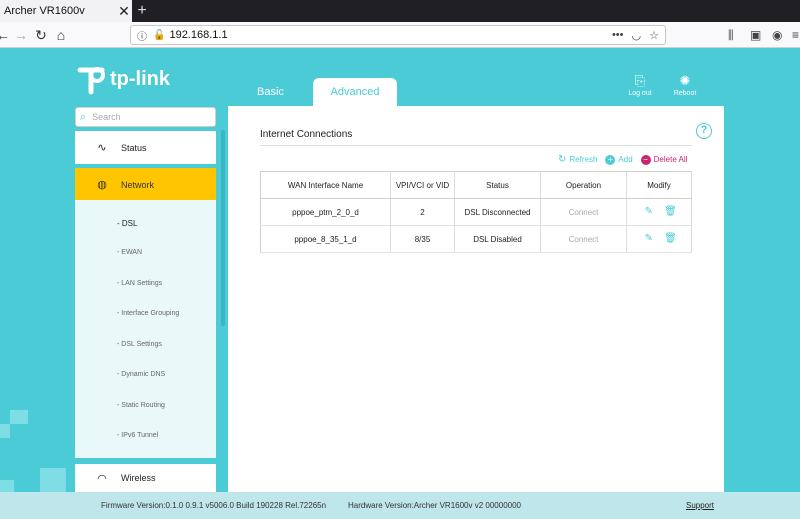 This screenshot has width=800, height=519. Describe the element at coordinates (497, 212) in the screenshot. I see `status-cell: DSL Disconnected` at that location.